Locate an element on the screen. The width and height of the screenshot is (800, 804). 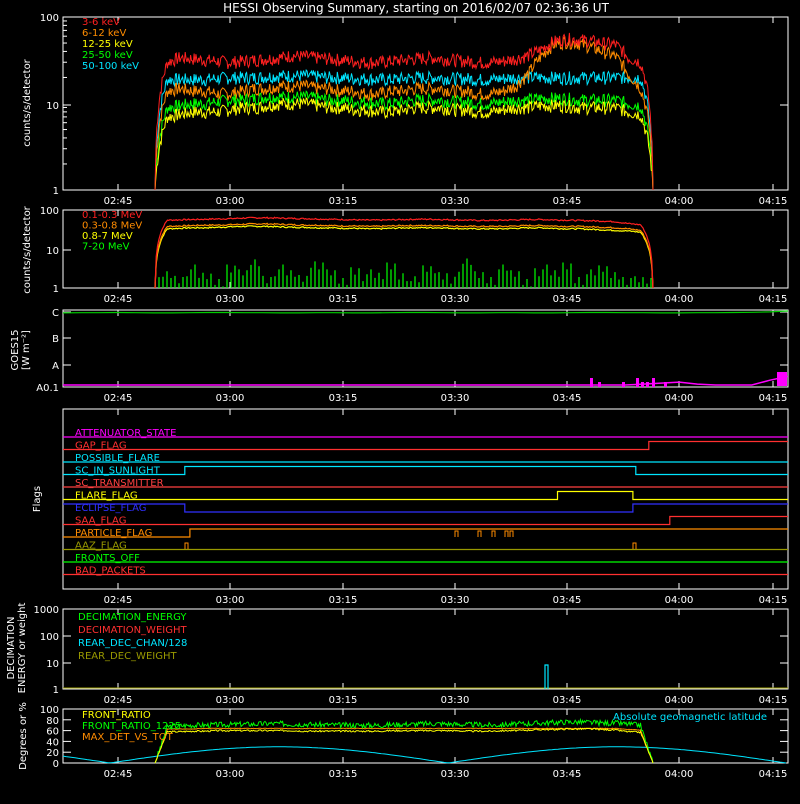
legend-rear-dec-chan-128: REAR_DEC_CHAN/128 is located at coordinates (132, 643).